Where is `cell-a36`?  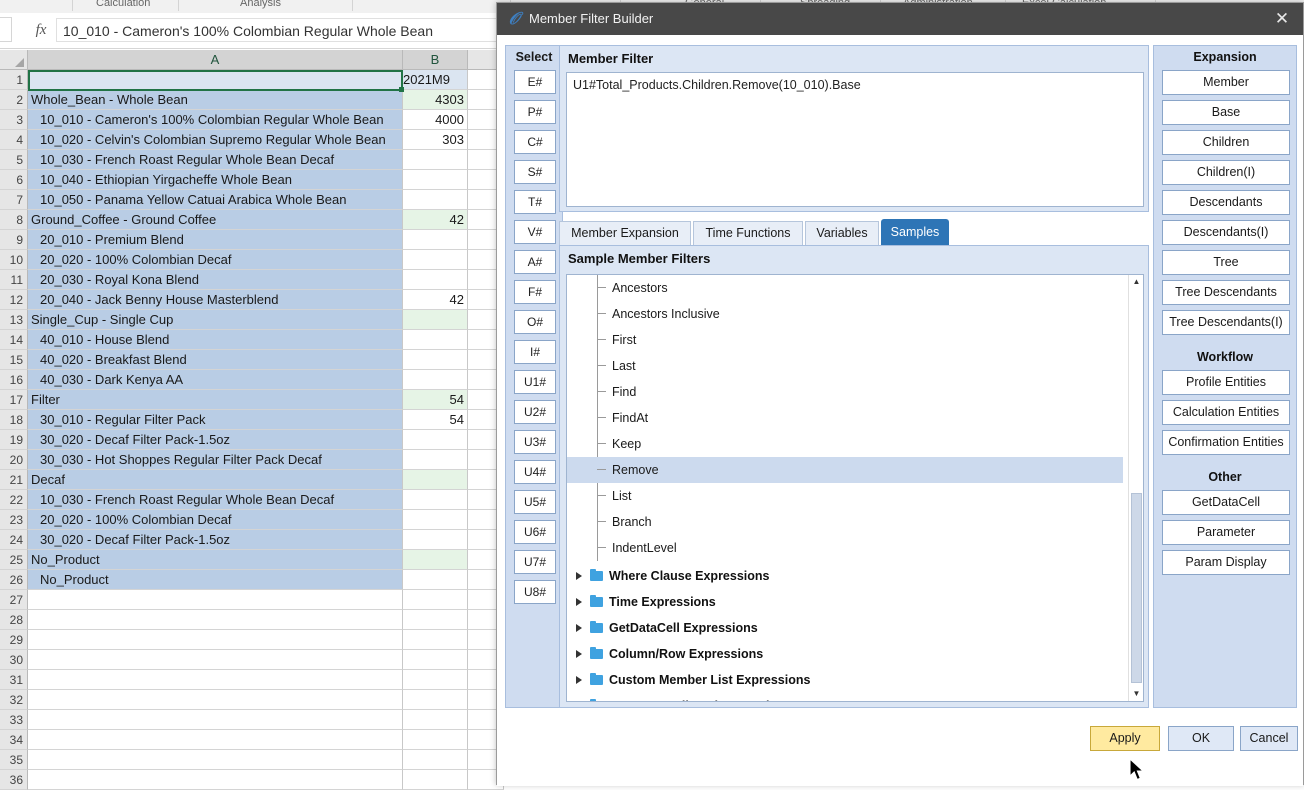
cell-a36 is located at coordinates (215, 780).